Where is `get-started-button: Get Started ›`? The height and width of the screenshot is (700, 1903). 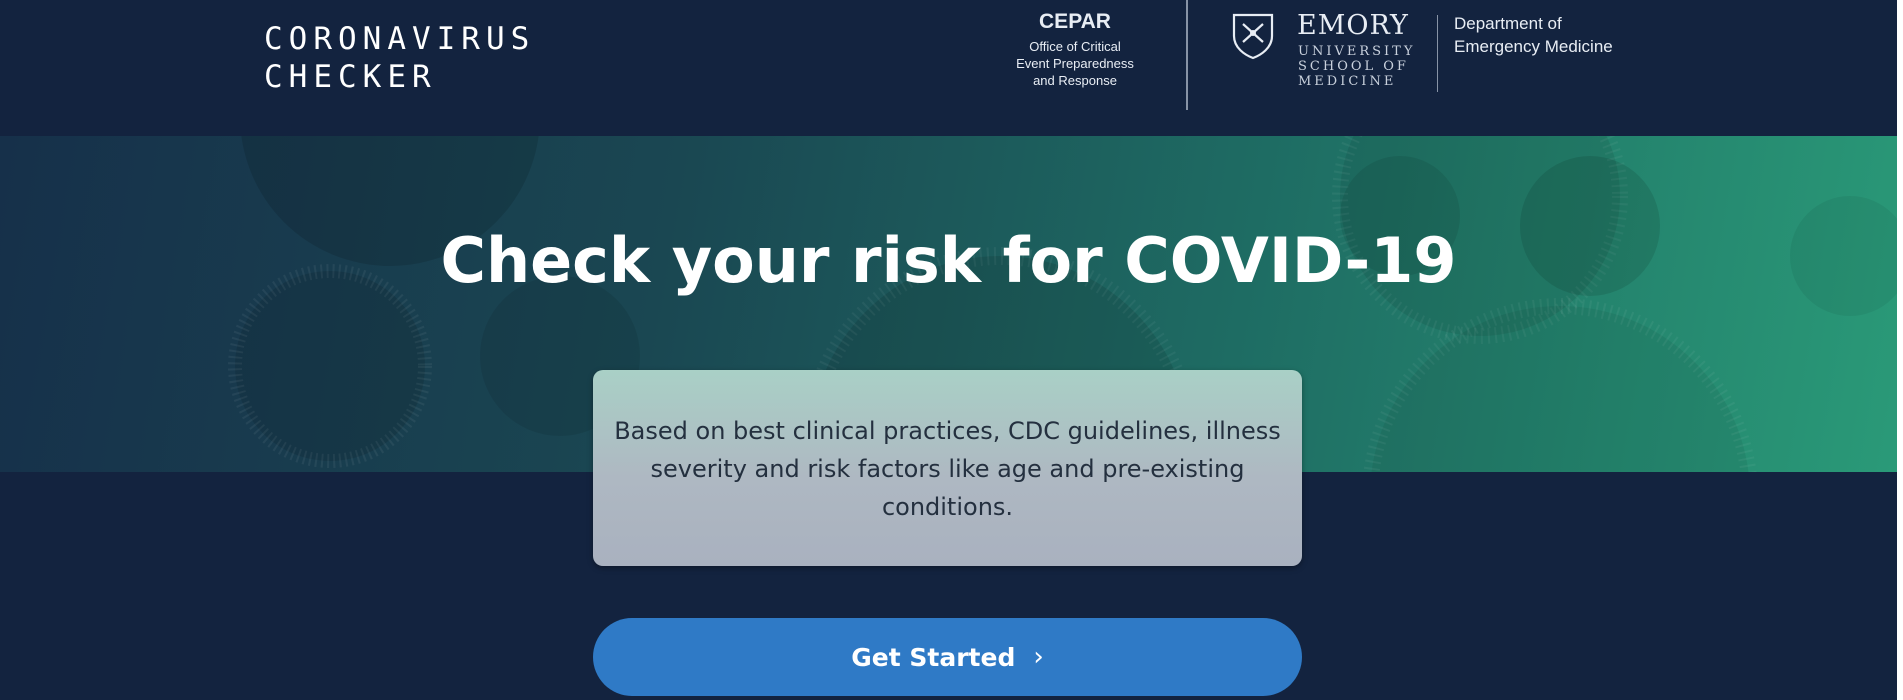 get-started-button: Get Started › is located at coordinates (947, 657).